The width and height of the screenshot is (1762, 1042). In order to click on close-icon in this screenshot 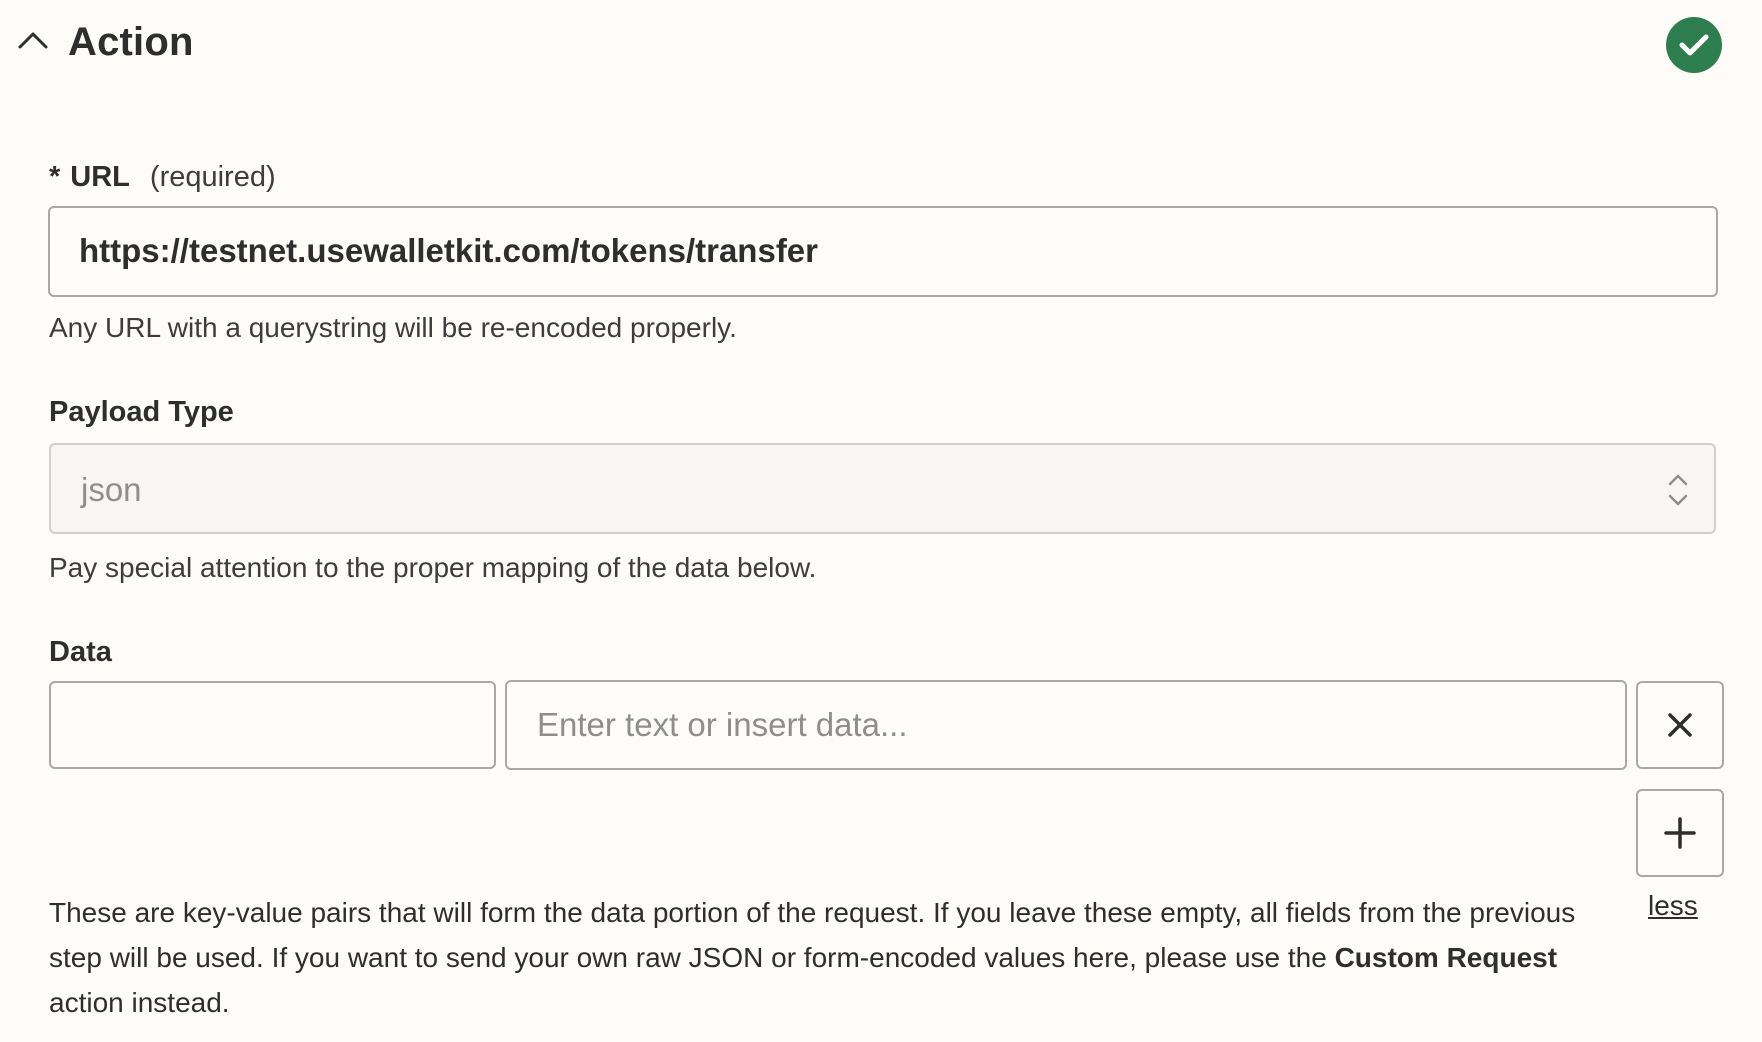, I will do `click(1680, 725)`.